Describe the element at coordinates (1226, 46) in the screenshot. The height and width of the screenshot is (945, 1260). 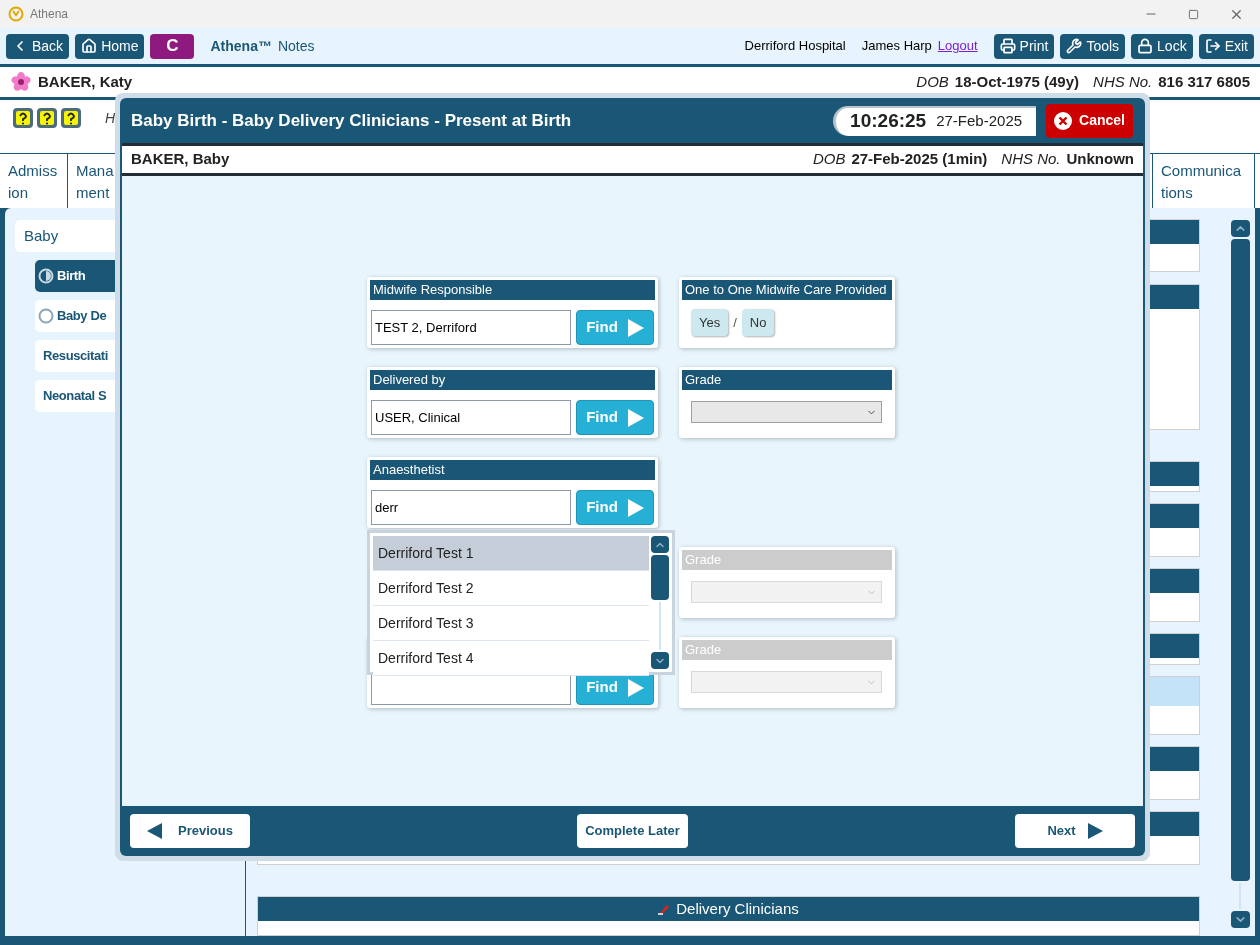
I see `exit-button: Exit` at that location.